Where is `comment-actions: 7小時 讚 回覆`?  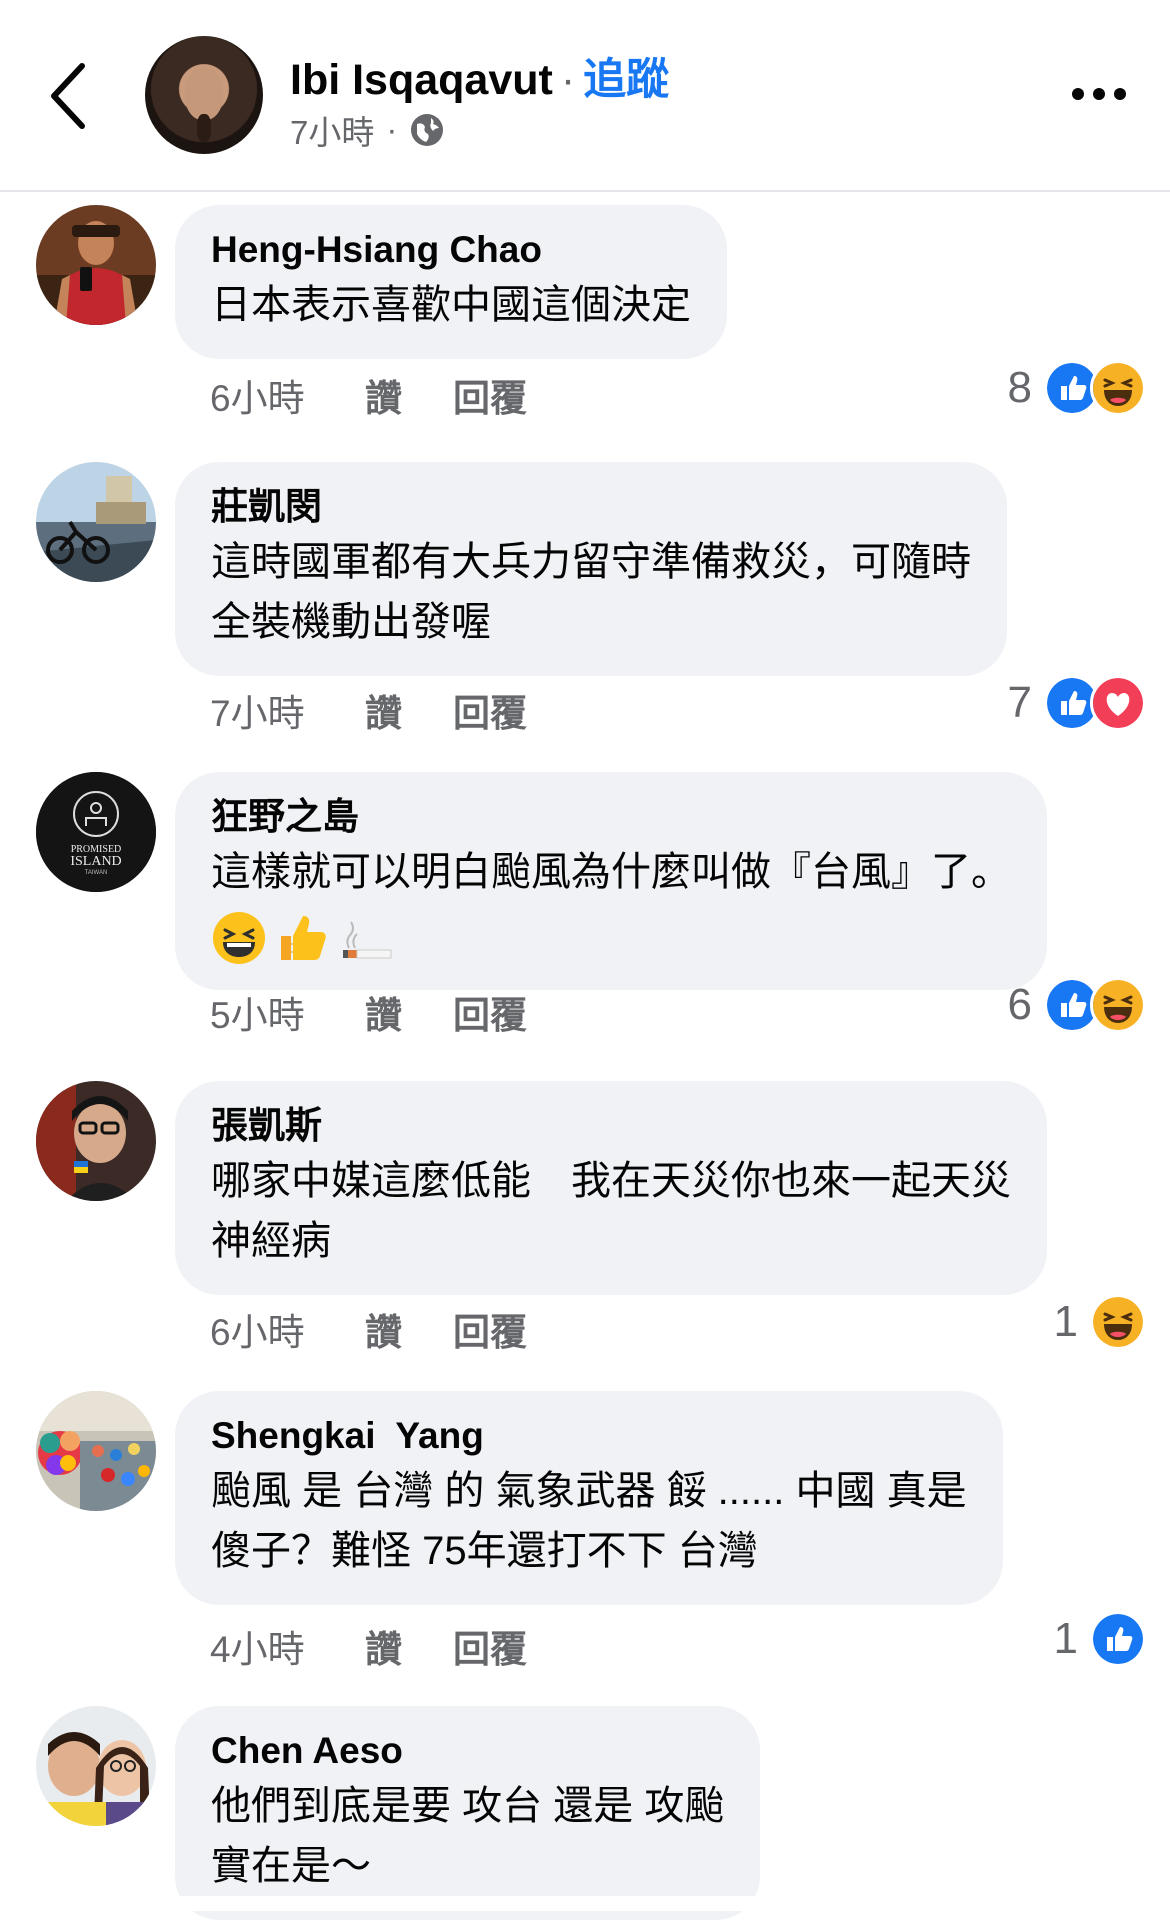
comment-actions: 7小時 讚 回覆 is located at coordinates (368, 710).